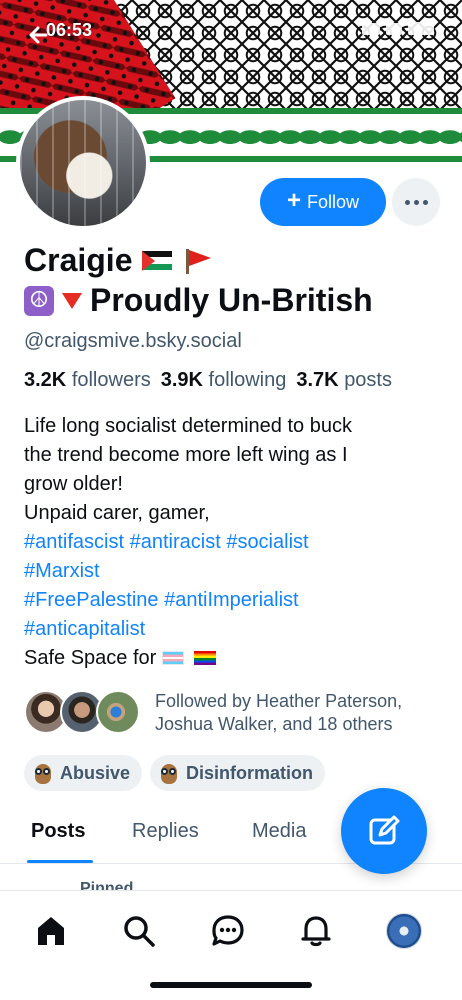 This screenshot has width=462, height=1000. Describe the element at coordinates (250, 772) in the screenshot. I see `label-text: Disinformation` at that location.